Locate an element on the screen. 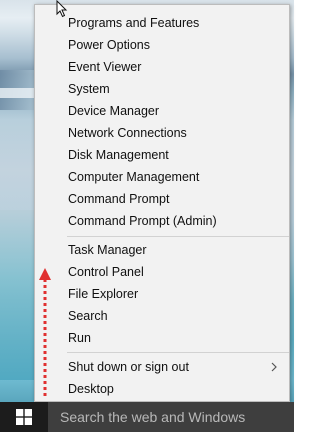 This screenshot has width=320, height=432. menu-item-label: Device Manager is located at coordinates (114, 111).